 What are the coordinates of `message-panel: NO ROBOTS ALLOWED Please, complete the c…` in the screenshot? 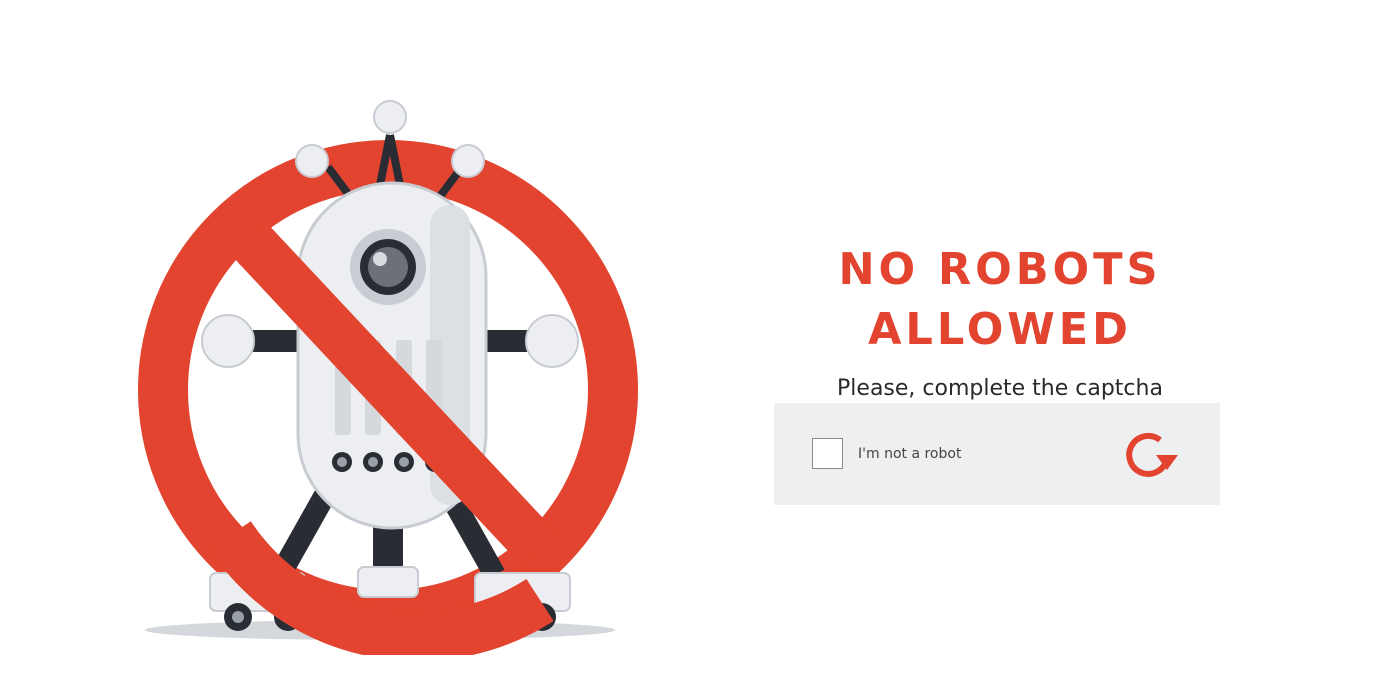 It's located at (1000, 322).